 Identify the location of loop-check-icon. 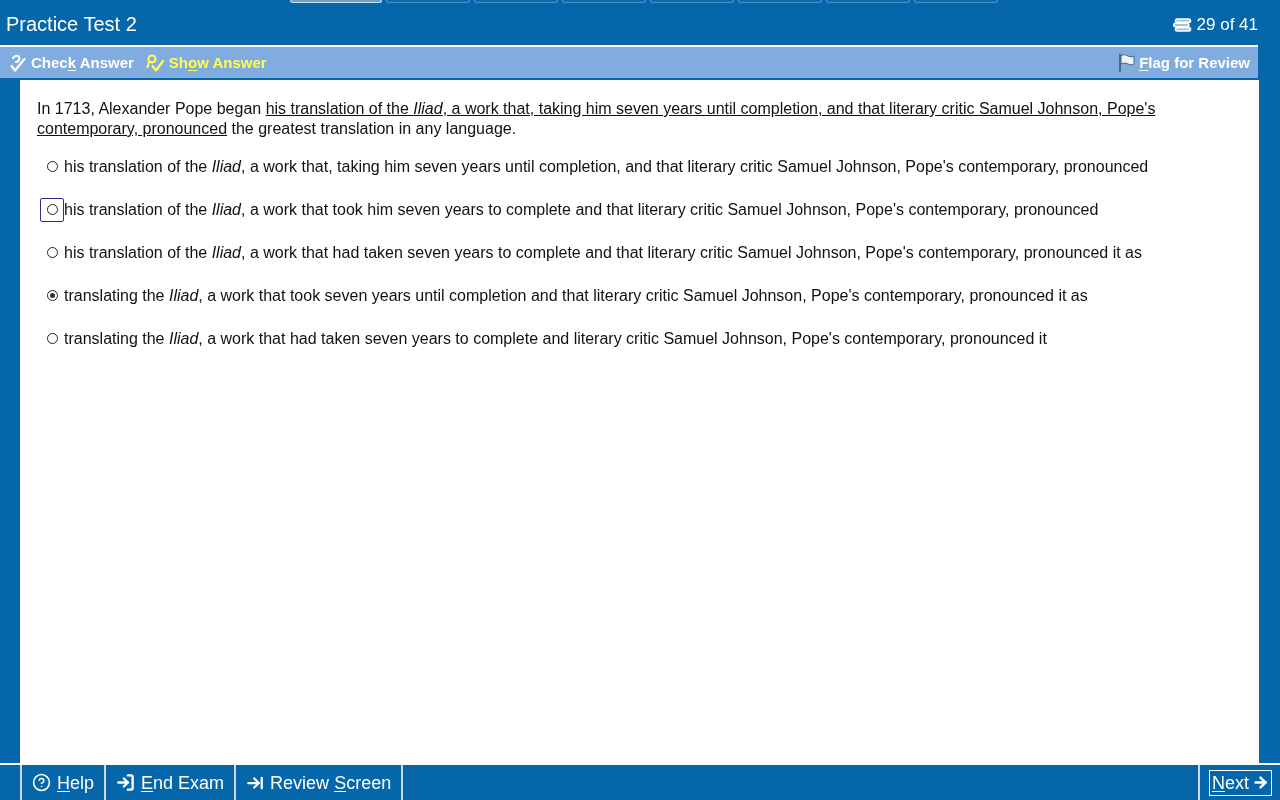
(154, 62).